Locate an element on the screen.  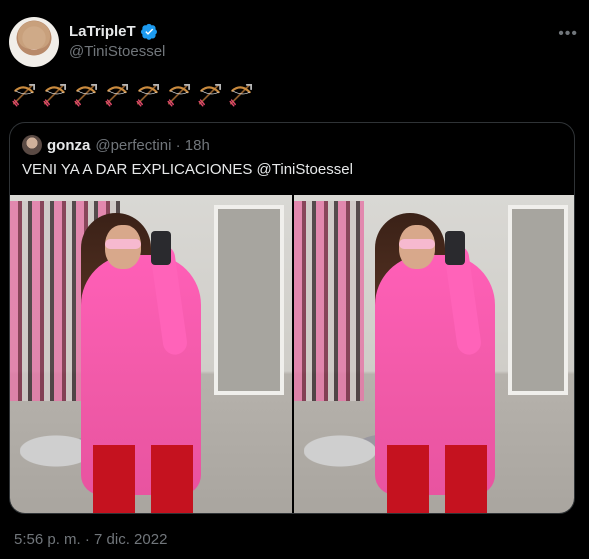
tweet-timestamp: 5:56 p. m. · 7 dic. 2022 is located at coordinates (90, 539).